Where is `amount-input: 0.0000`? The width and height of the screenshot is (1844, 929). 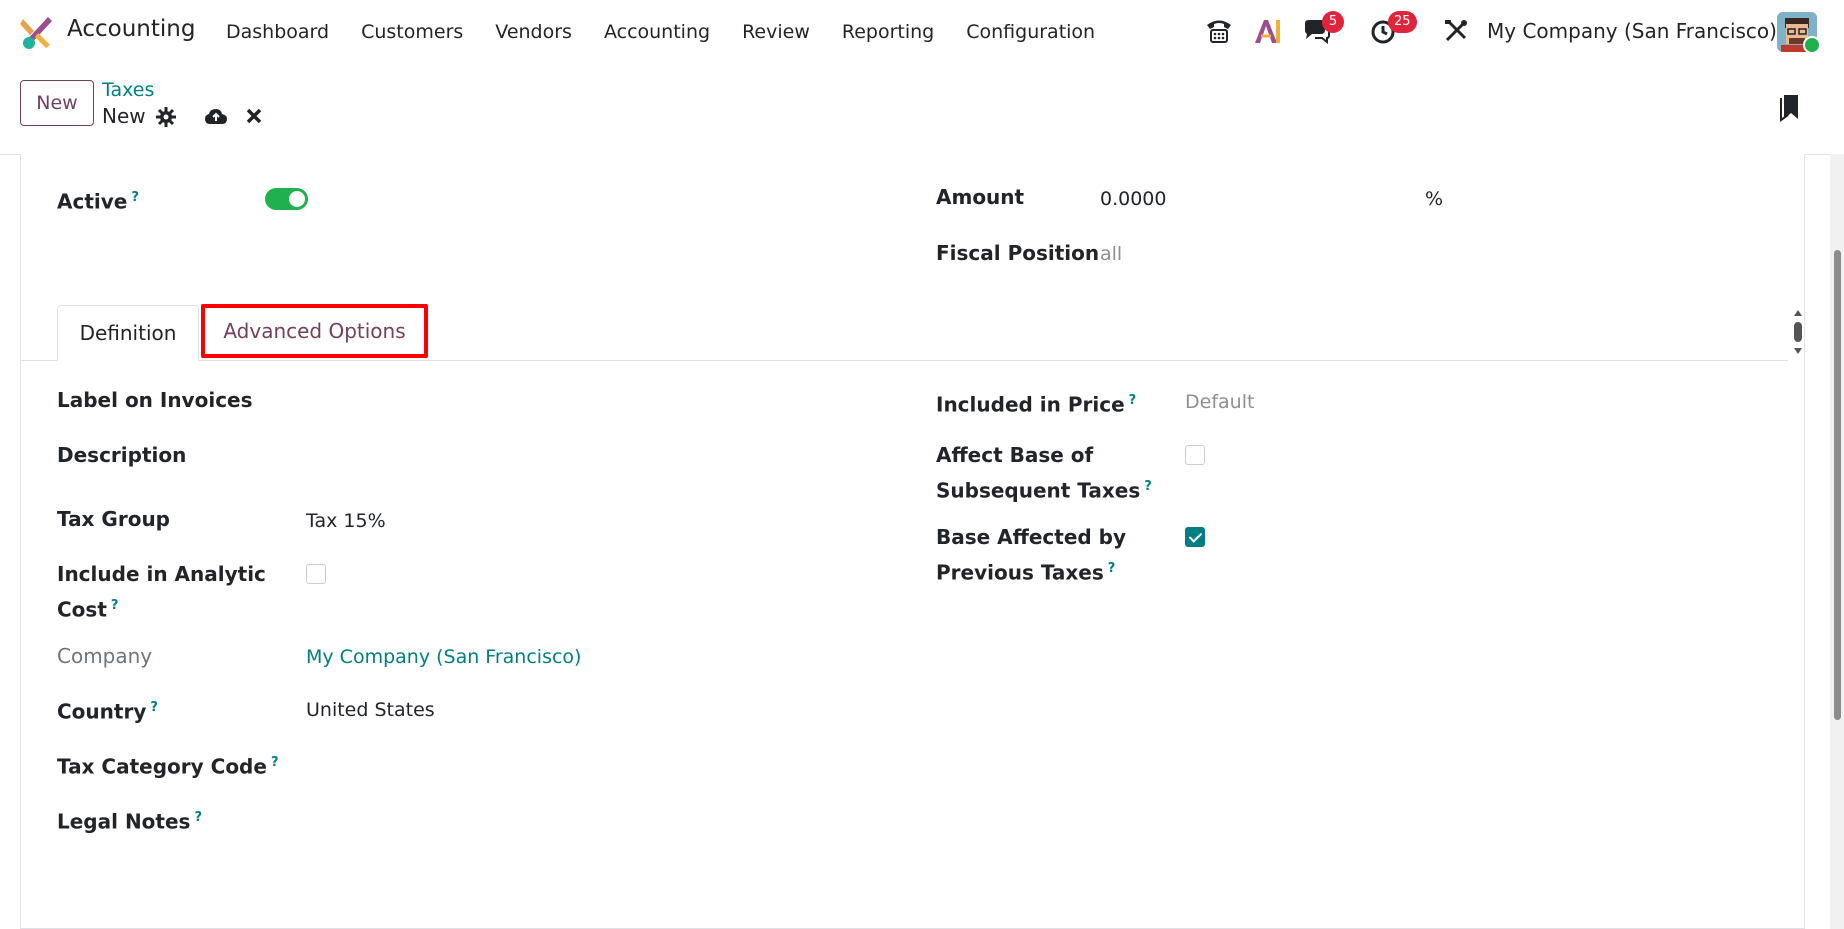
amount-input: 0.0000 is located at coordinates (1133, 199).